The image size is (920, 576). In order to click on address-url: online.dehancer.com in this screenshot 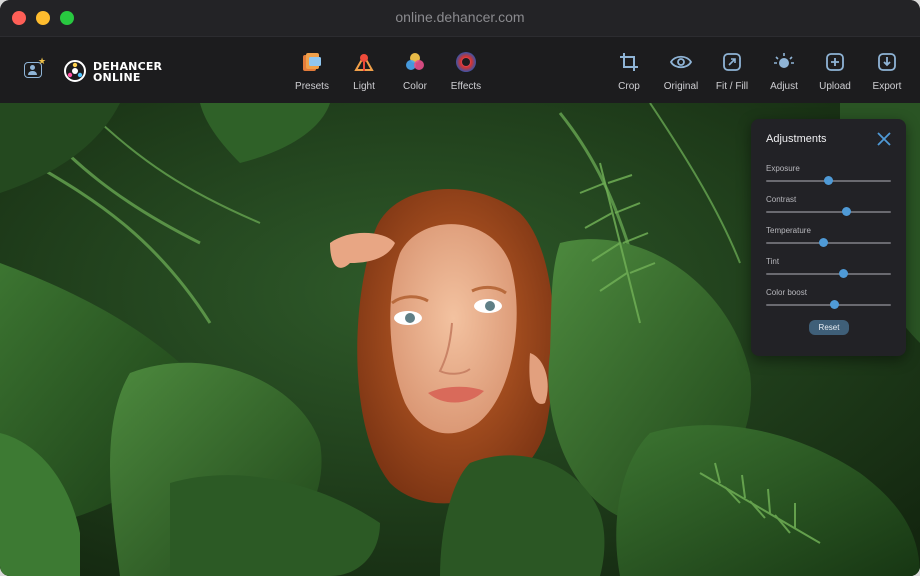, I will do `click(460, 17)`.